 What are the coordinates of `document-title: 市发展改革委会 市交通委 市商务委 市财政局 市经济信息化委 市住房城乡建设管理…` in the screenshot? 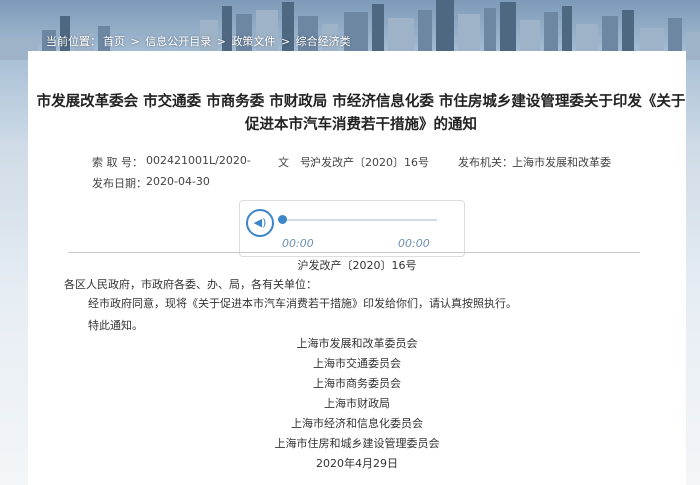 It's located at (361, 113).